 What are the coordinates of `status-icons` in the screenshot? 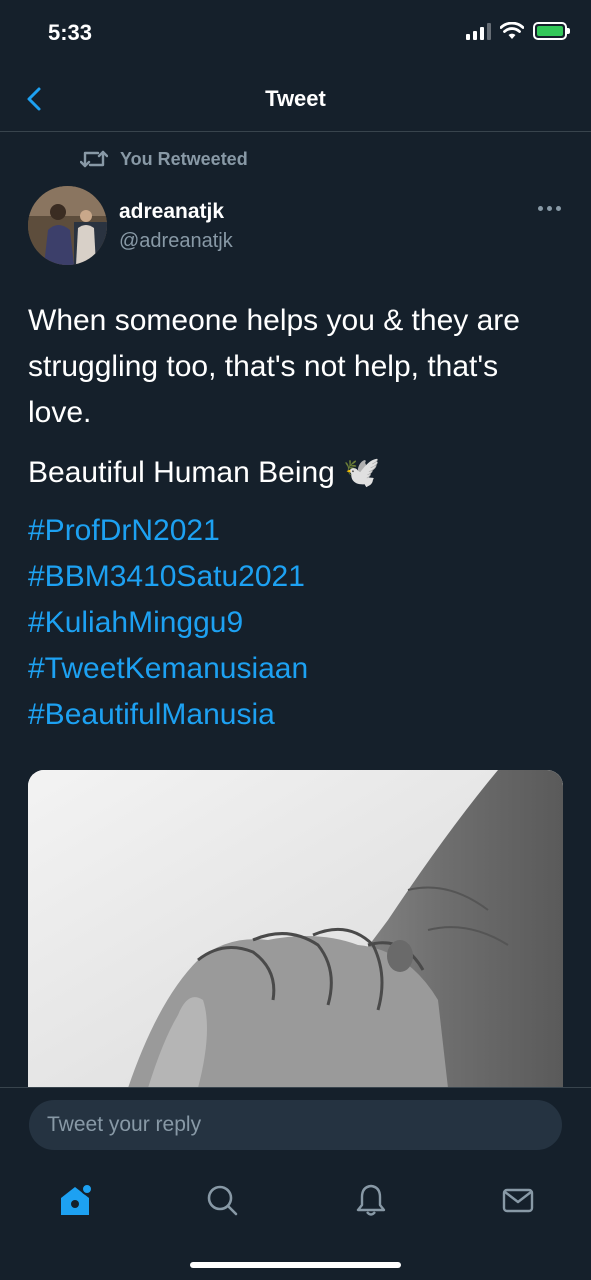 It's located at (518, 31).